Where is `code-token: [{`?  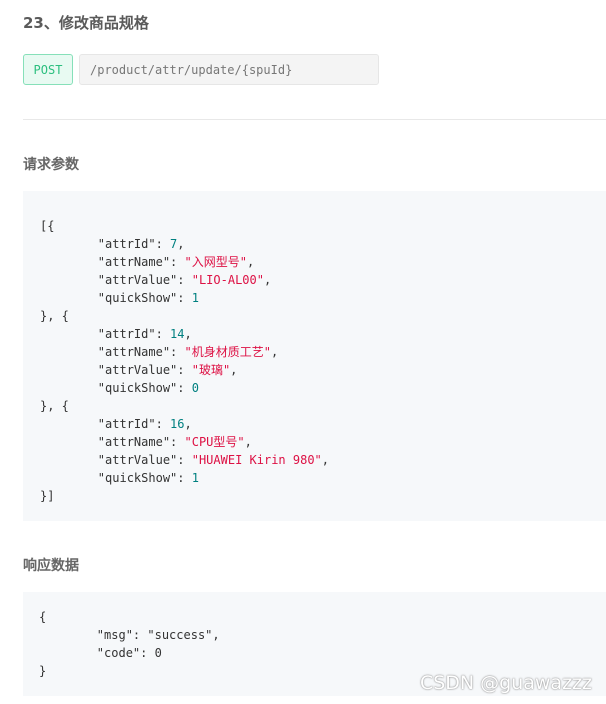
code-token: [{ is located at coordinates (47, 226).